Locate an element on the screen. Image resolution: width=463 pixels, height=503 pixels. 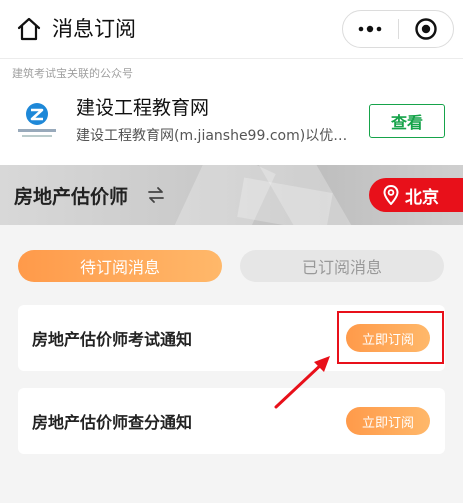
city-selector: 北京 is located at coordinates (416, 195).